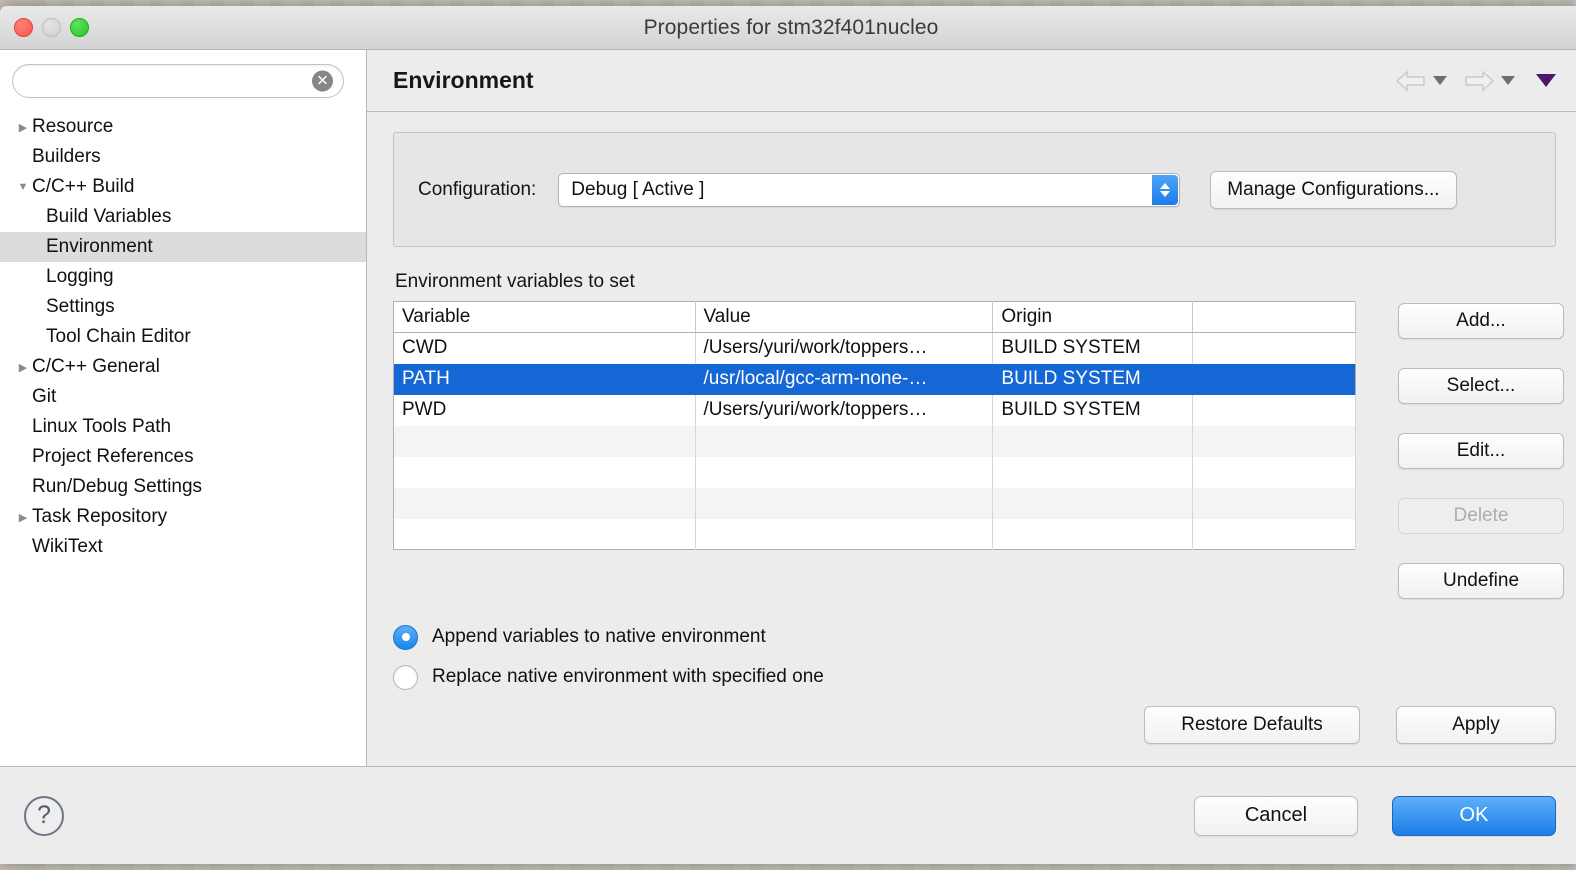 Image resolution: width=1576 pixels, height=870 pixels. Describe the element at coordinates (405, 677) in the screenshot. I see `replace-radio` at that location.